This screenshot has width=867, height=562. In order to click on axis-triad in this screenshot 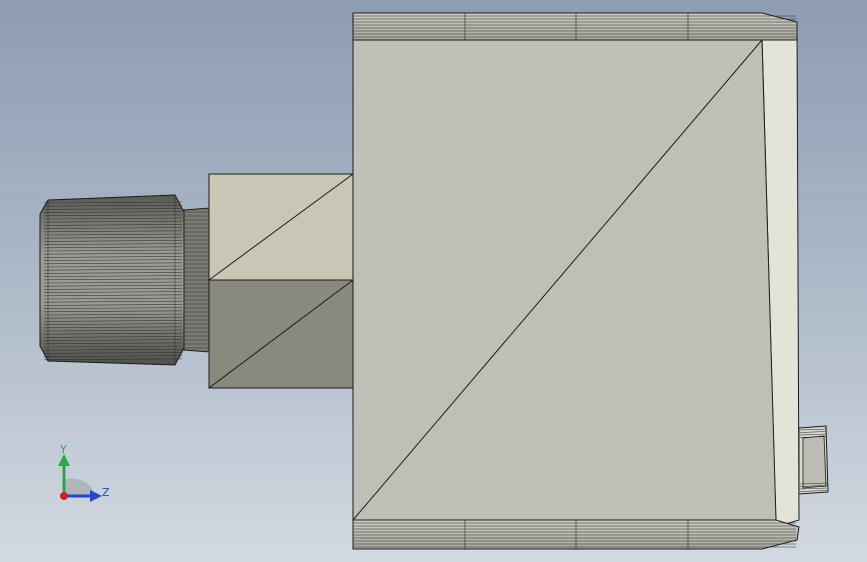, I will do `click(80, 478)`.